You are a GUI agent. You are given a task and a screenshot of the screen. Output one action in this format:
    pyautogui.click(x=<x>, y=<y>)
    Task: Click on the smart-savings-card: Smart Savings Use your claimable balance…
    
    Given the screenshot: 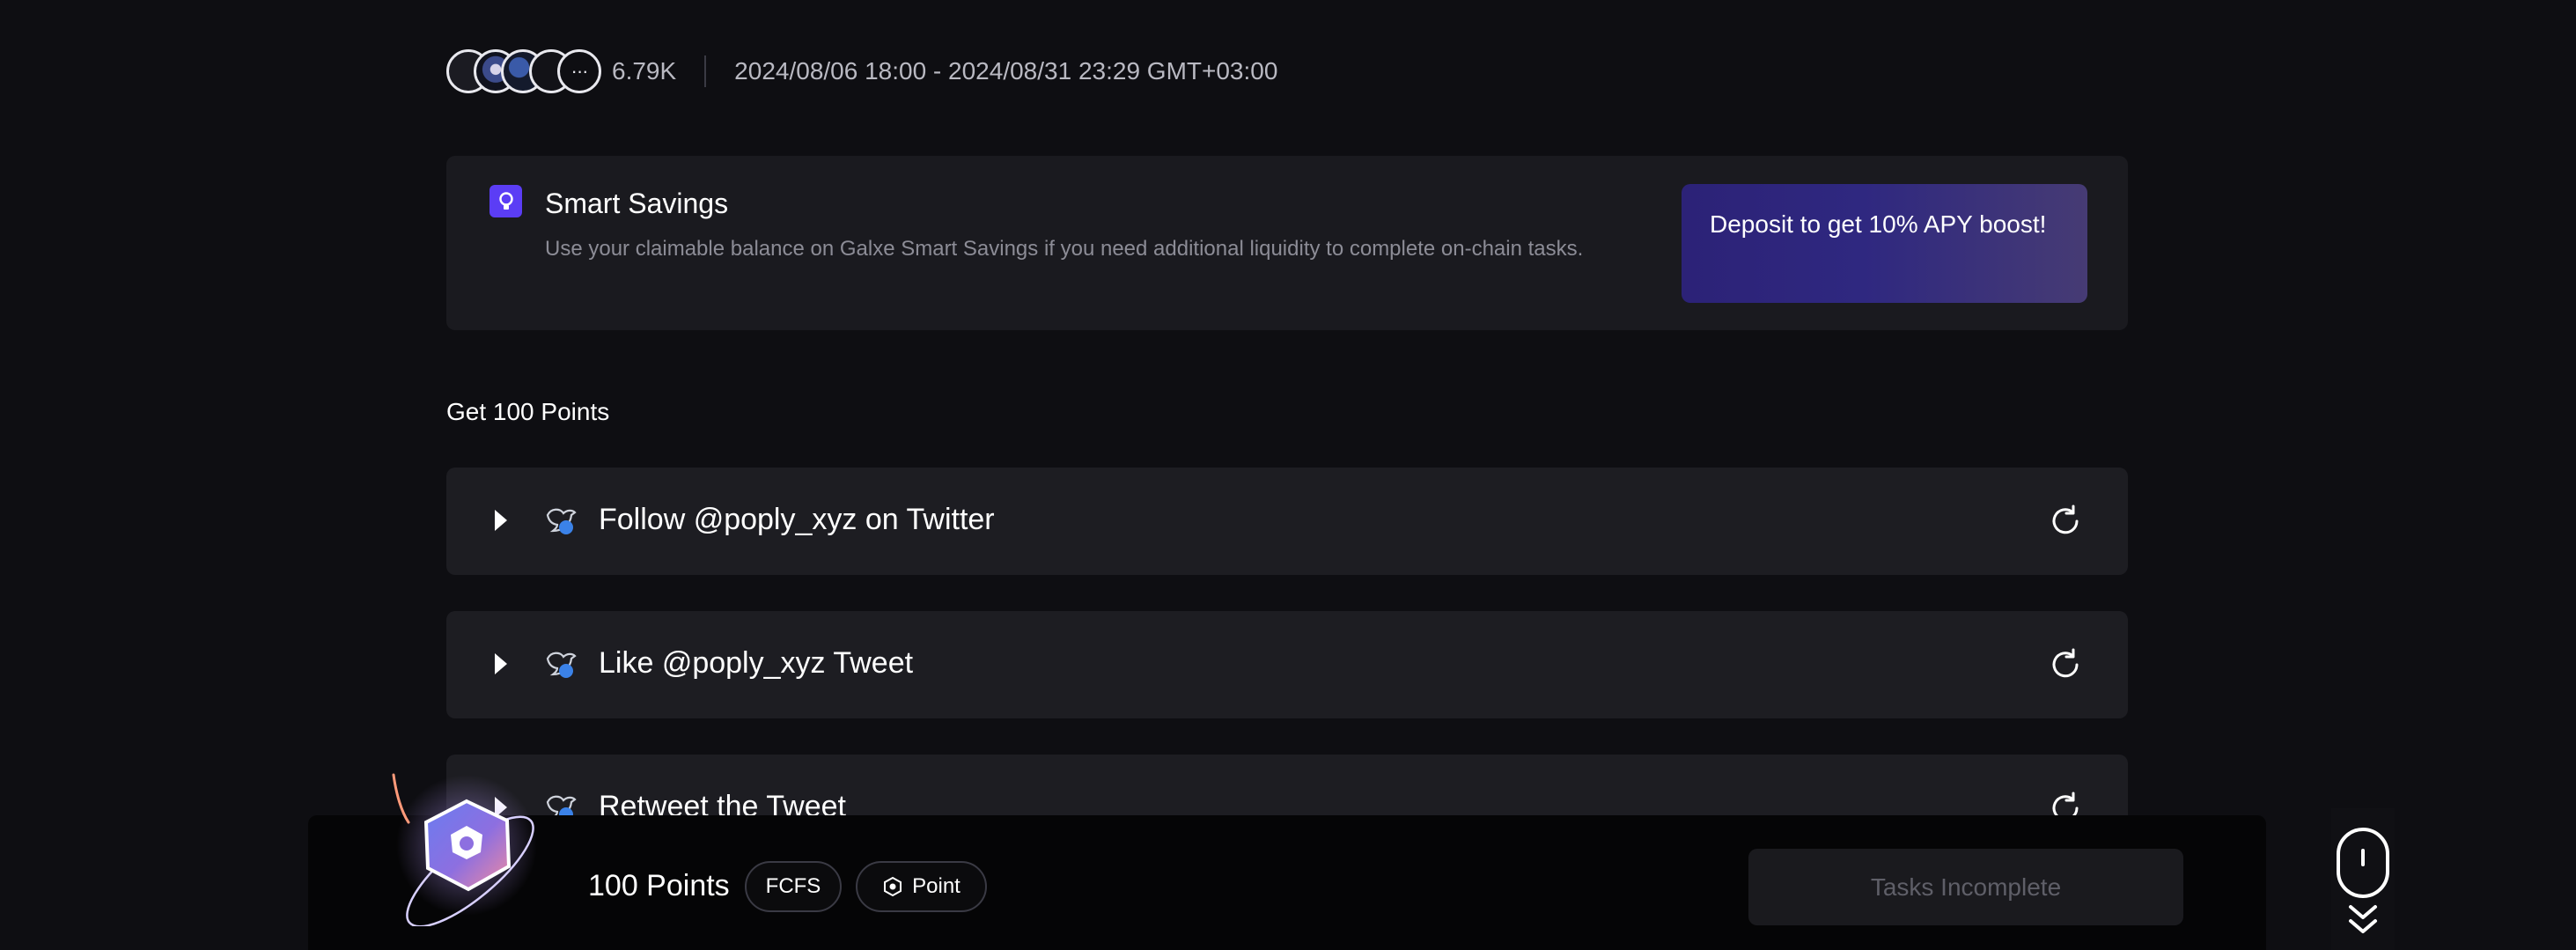 What is the action you would take?
    pyautogui.click(x=1287, y=243)
    